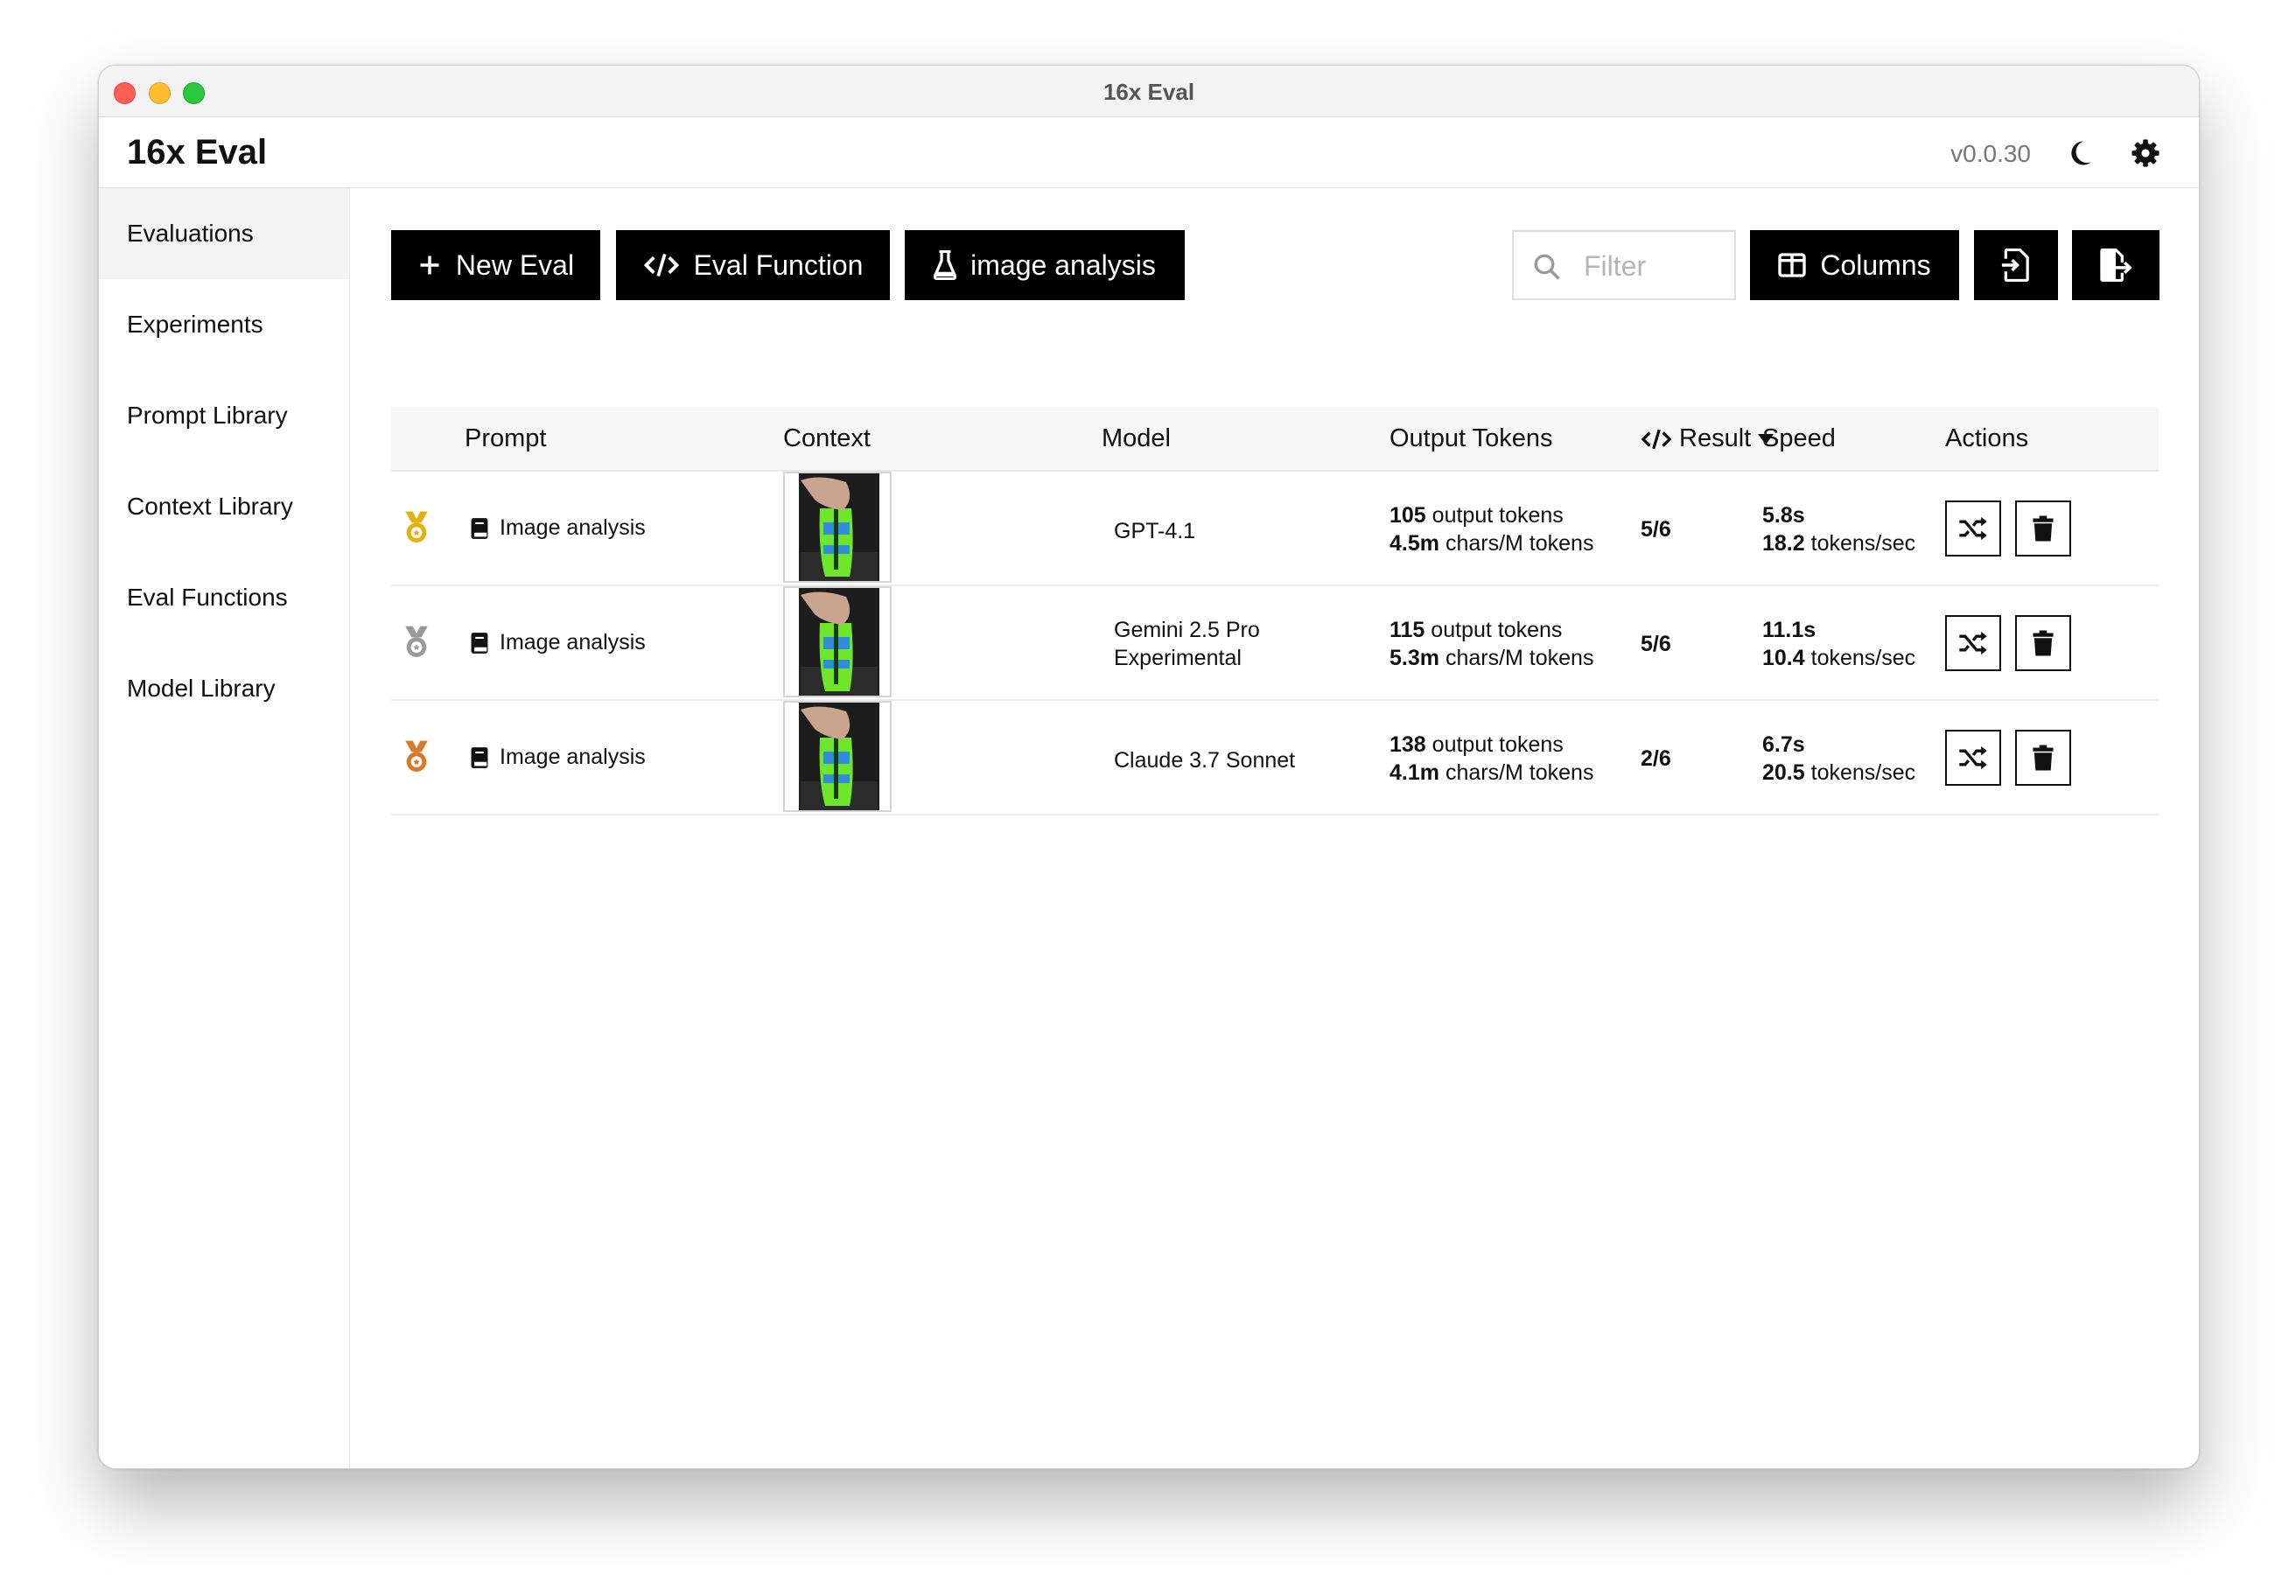  I want to click on filter-box, so click(1624, 265).